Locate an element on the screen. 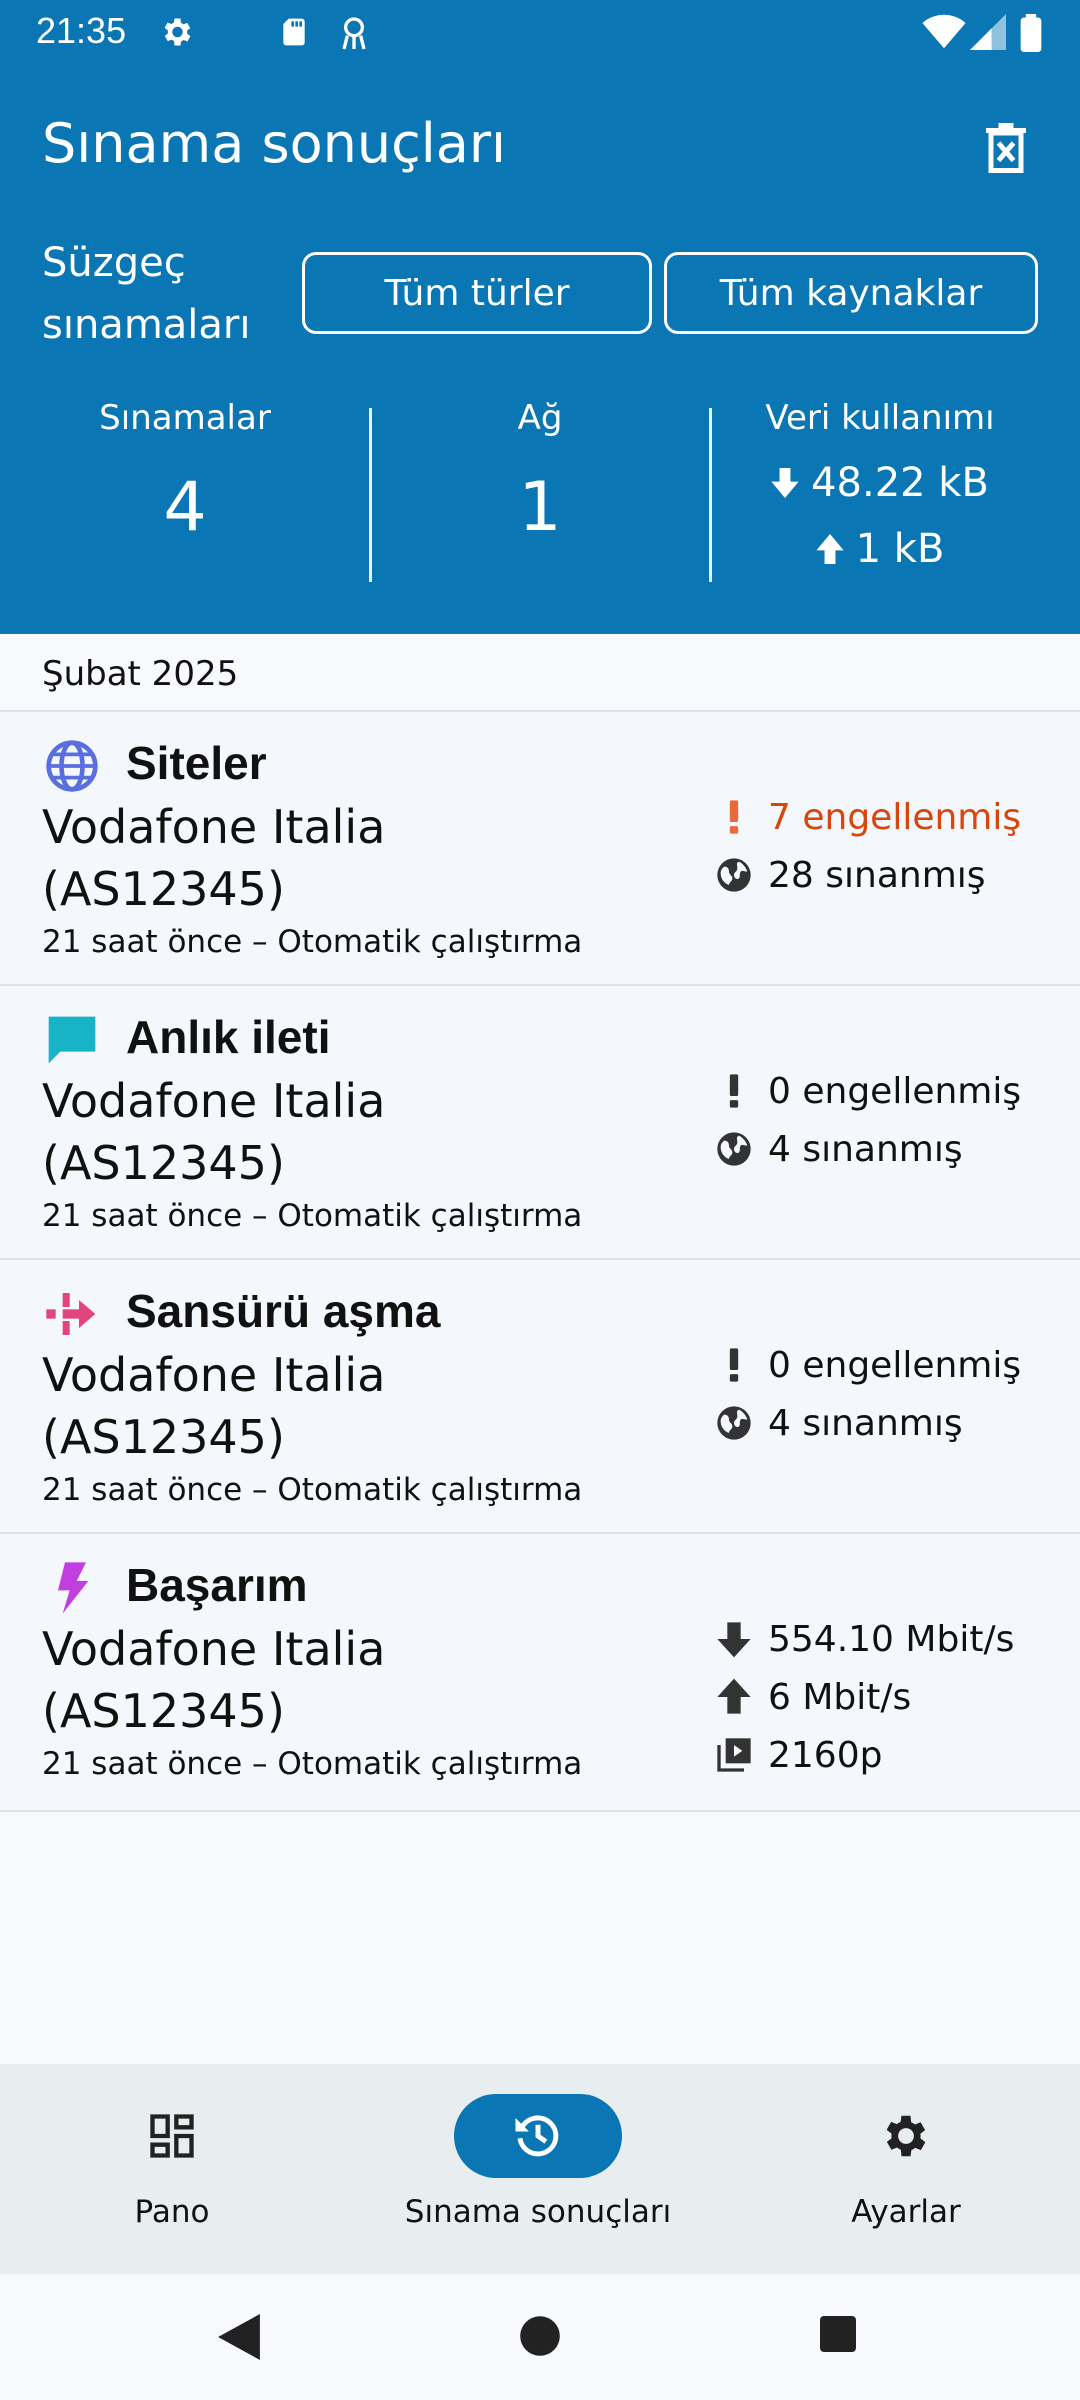 Image resolution: width=1080 pixels, height=2400 pixels. card-title: Başarım is located at coordinates (217, 1585).